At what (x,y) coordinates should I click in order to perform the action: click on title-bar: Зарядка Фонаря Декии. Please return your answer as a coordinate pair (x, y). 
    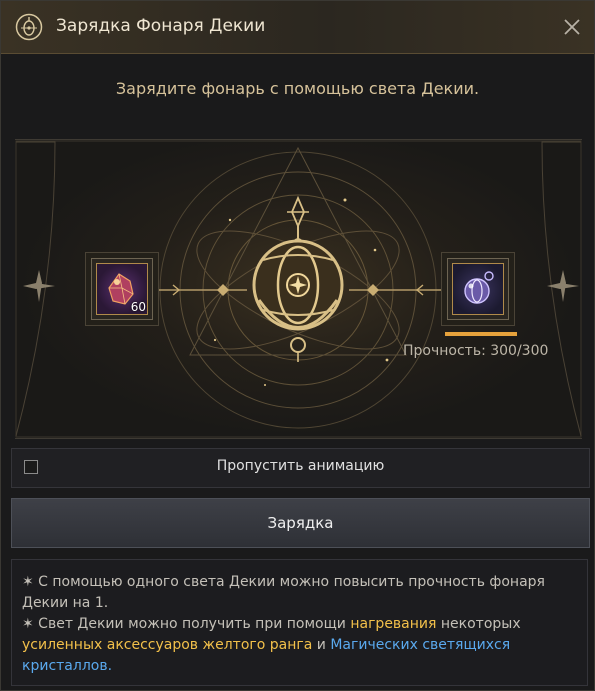
    Looking at the image, I should click on (297, 27).